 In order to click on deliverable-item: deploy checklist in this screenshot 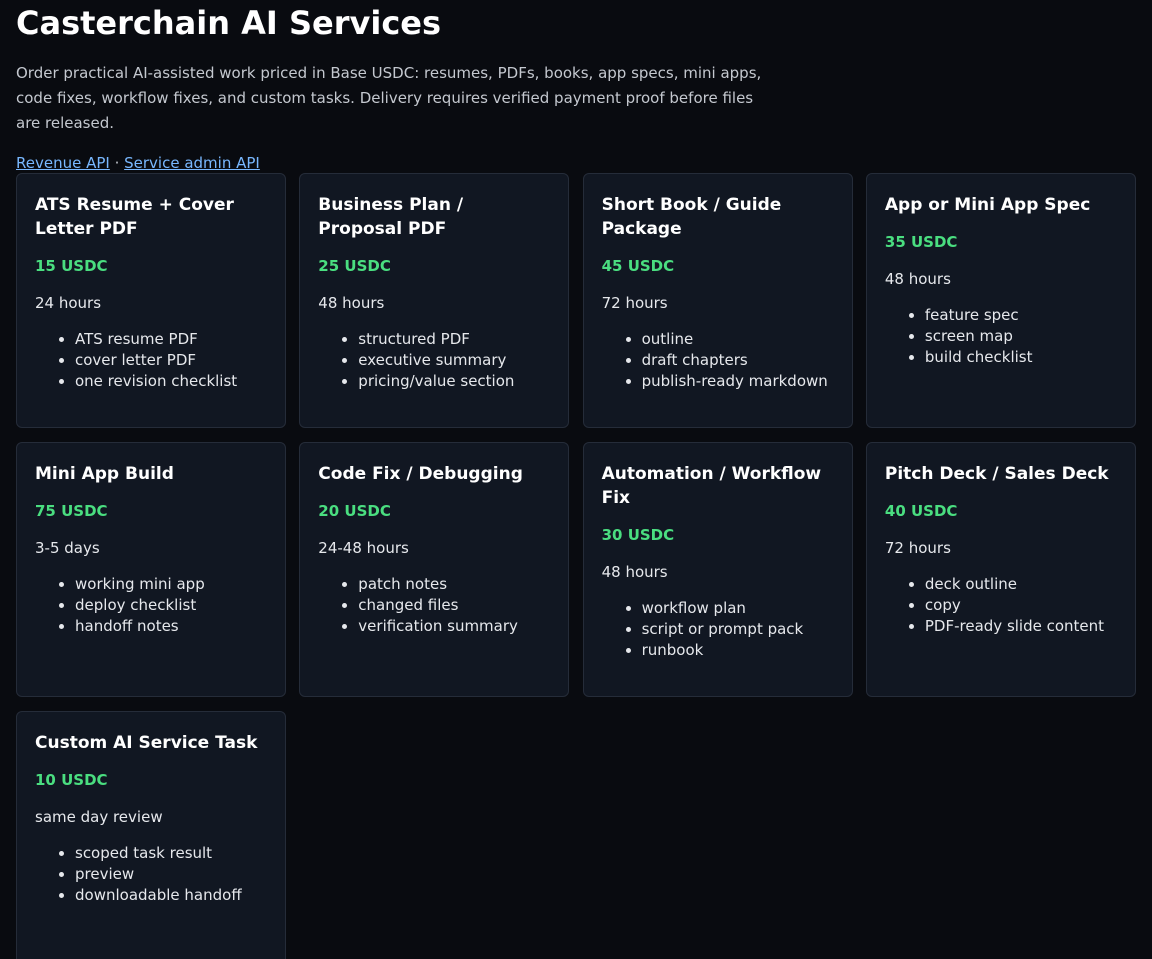, I will do `click(171, 605)`.